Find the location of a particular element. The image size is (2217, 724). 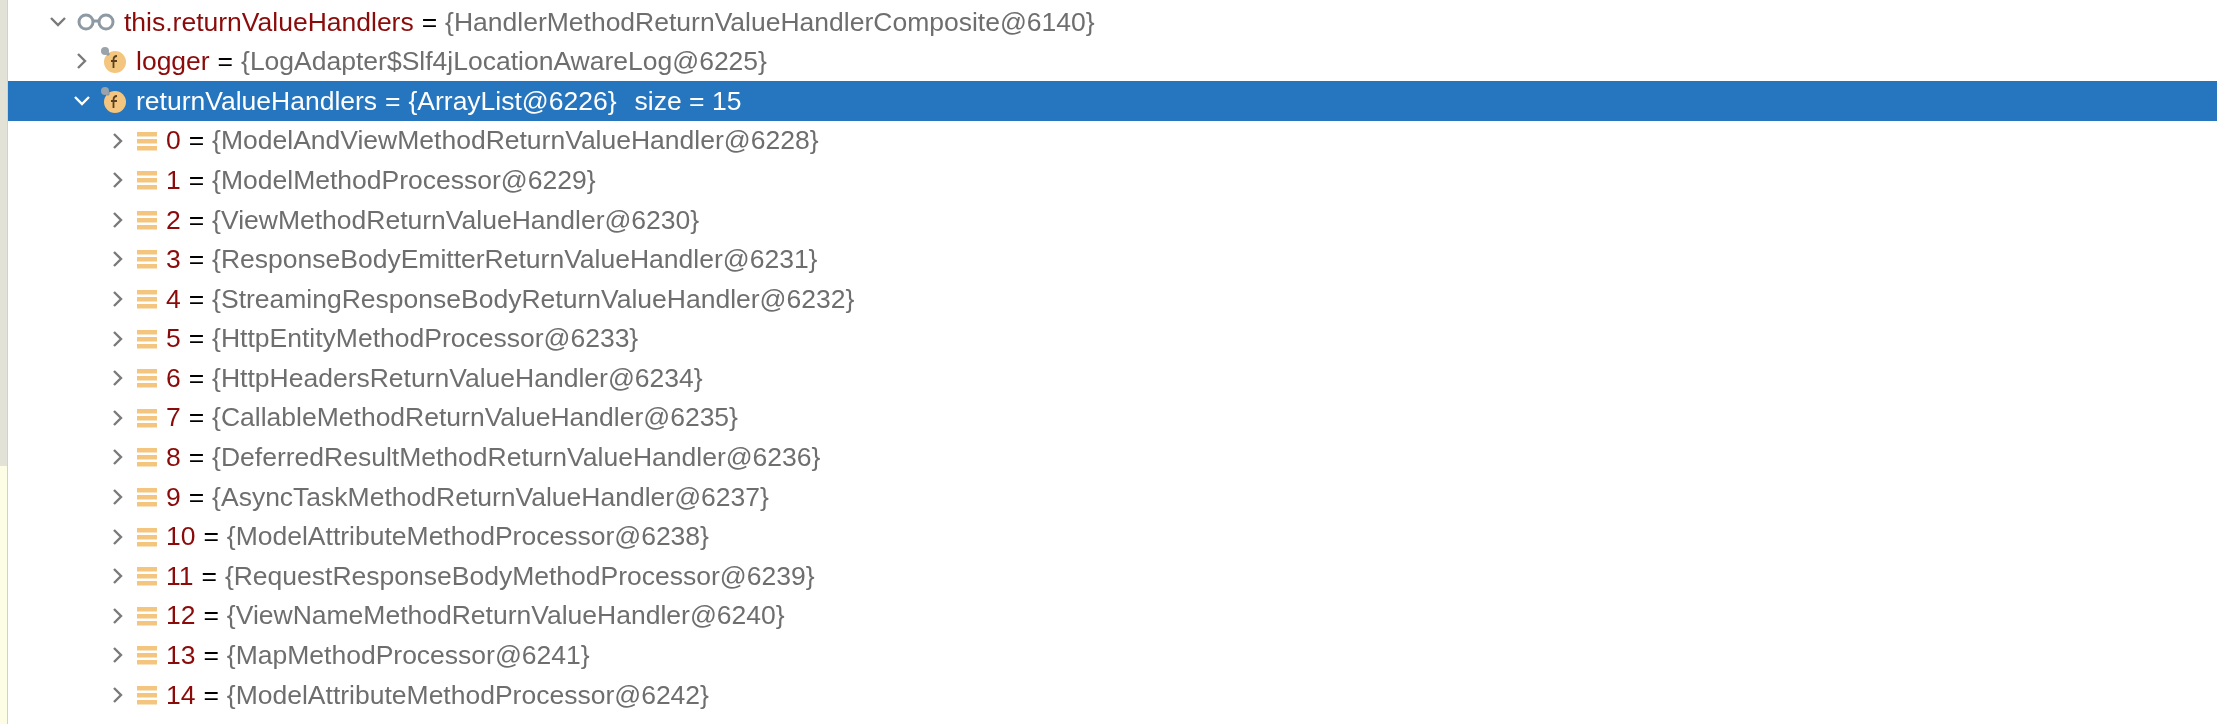

variable-text: 7 = {CallableMethodReturnValueHandler@6235} is located at coordinates (452, 417).